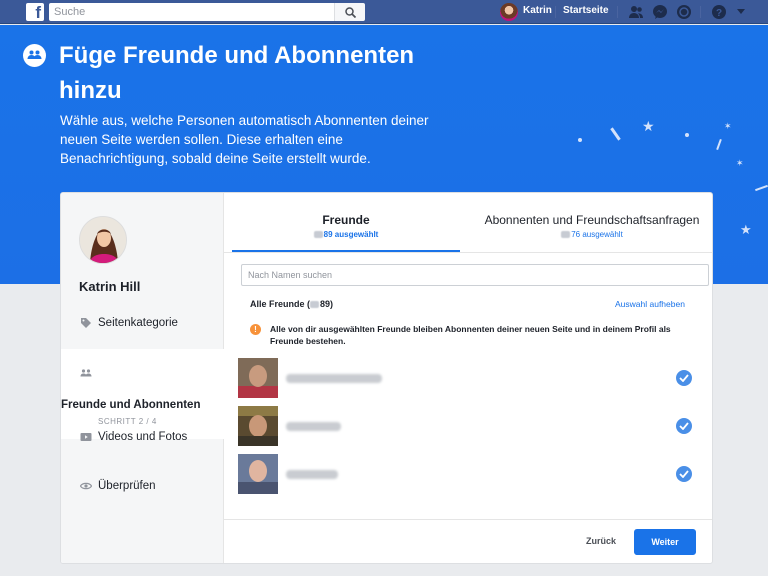 This screenshot has width=768, height=576. Describe the element at coordinates (537, 10) in the screenshot. I see `profile-link: Katrin` at that location.